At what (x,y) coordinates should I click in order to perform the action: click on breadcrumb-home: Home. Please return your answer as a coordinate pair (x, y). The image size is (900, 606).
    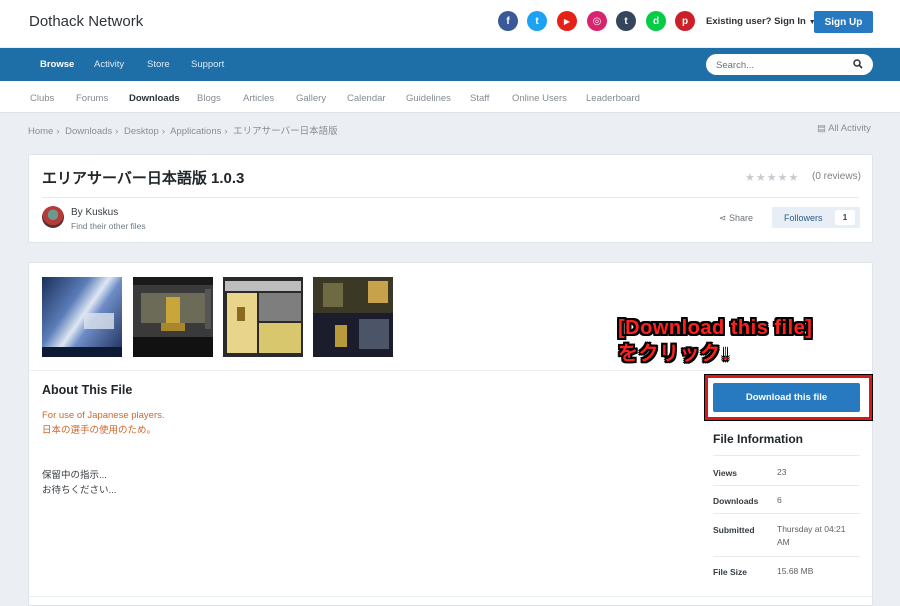
    Looking at the image, I should click on (40, 131).